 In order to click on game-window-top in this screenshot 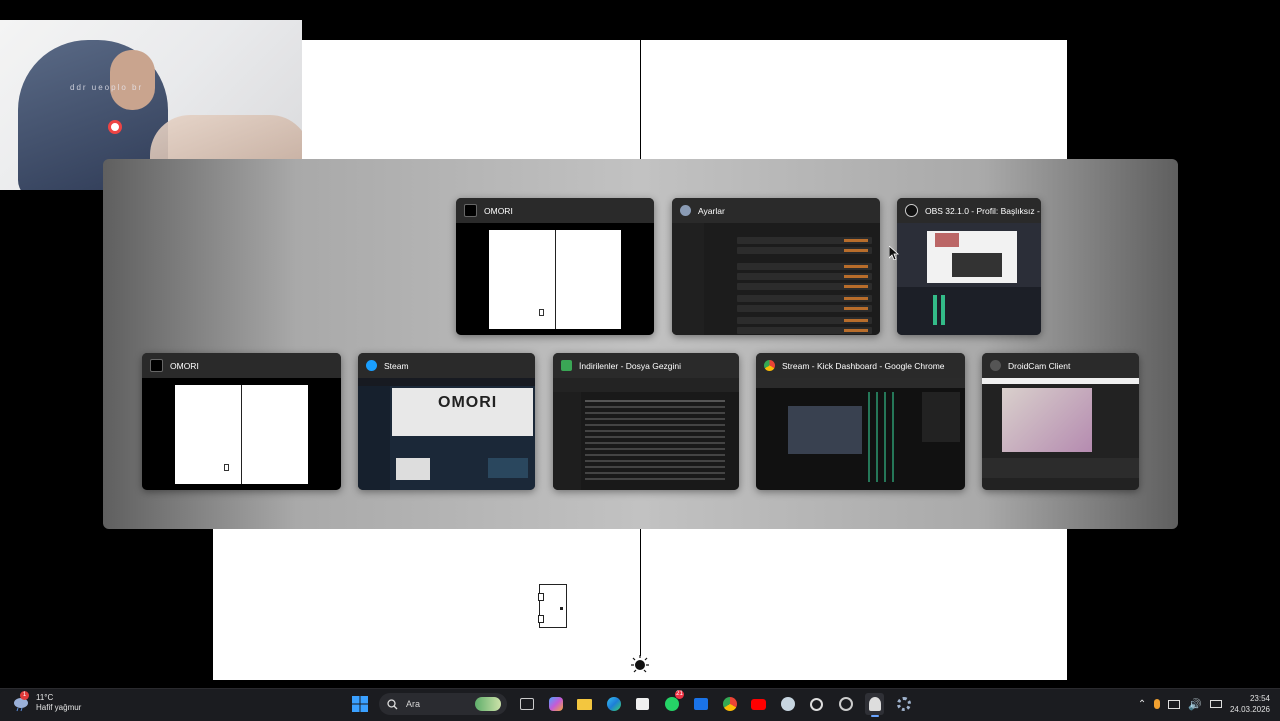, I will do `click(684, 100)`.